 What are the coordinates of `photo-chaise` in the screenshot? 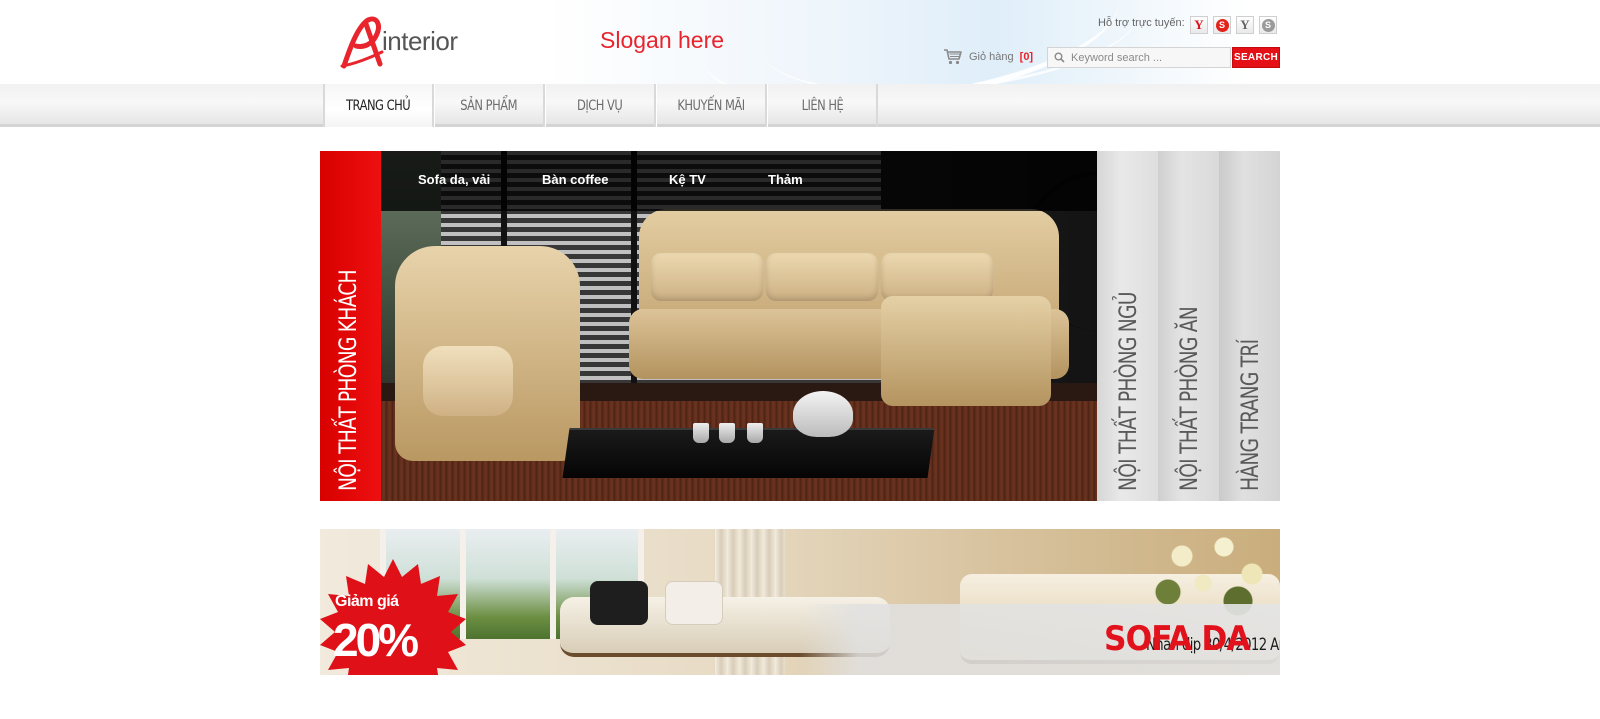 It's located at (966, 351).